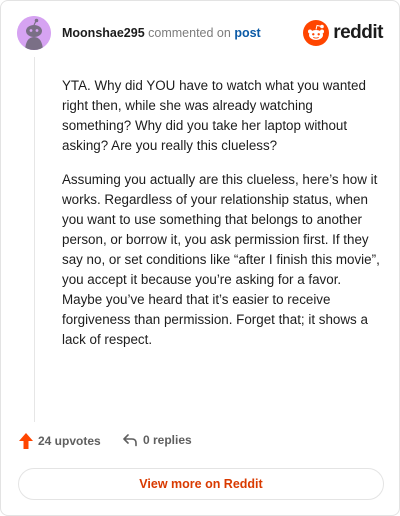  I want to click on view-more-button: View more on Reddit, so click(201, 484).